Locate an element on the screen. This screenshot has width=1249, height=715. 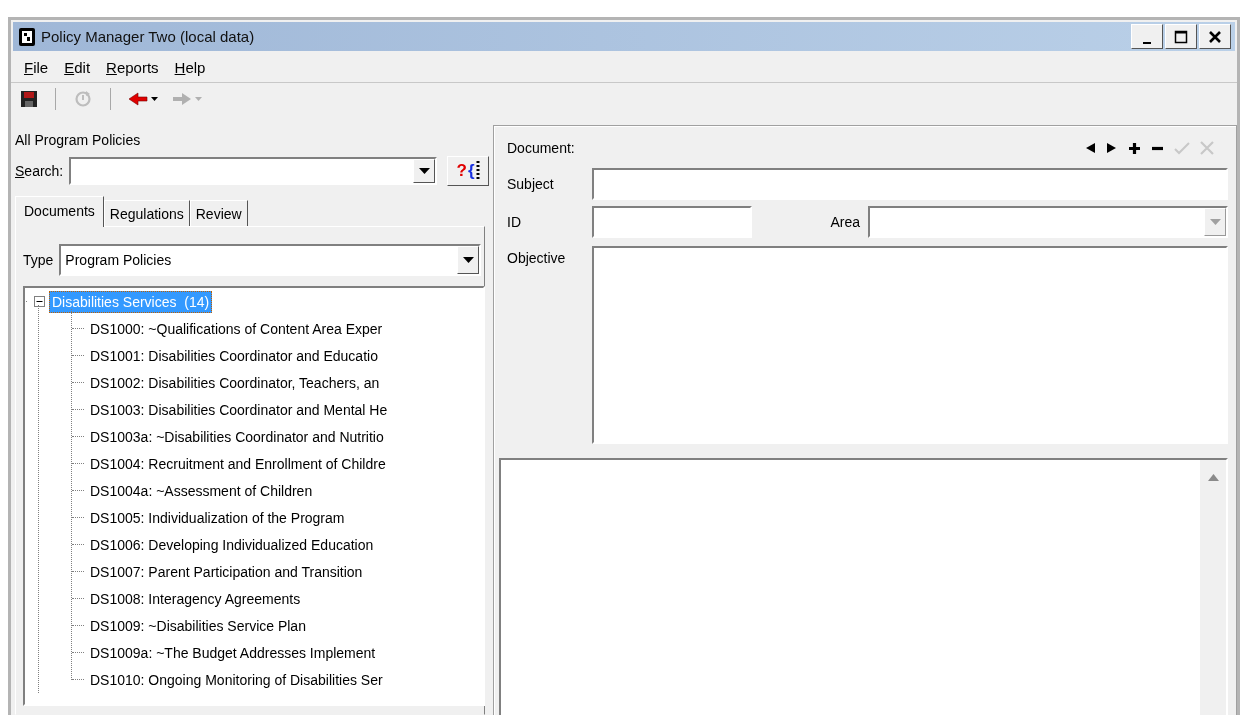
tree-item: DS1009: ~Disabilities Service Plan is located at coordinates (198, 625).